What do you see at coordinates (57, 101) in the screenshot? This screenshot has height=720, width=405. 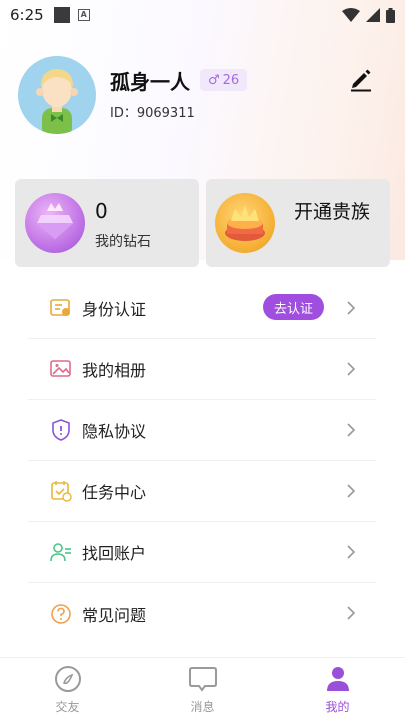 I see `avatar-illustration-icon` at bounding box center [57, 101].